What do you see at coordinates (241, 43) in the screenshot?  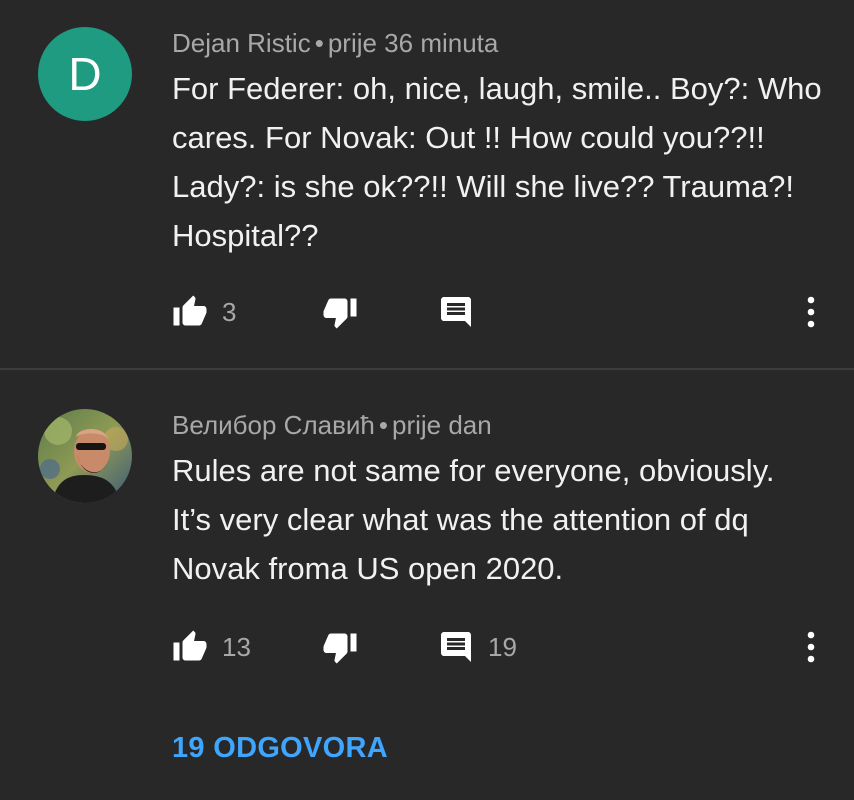 I see `author-name: Dejan Ristic` at bounding box center [241, 43].